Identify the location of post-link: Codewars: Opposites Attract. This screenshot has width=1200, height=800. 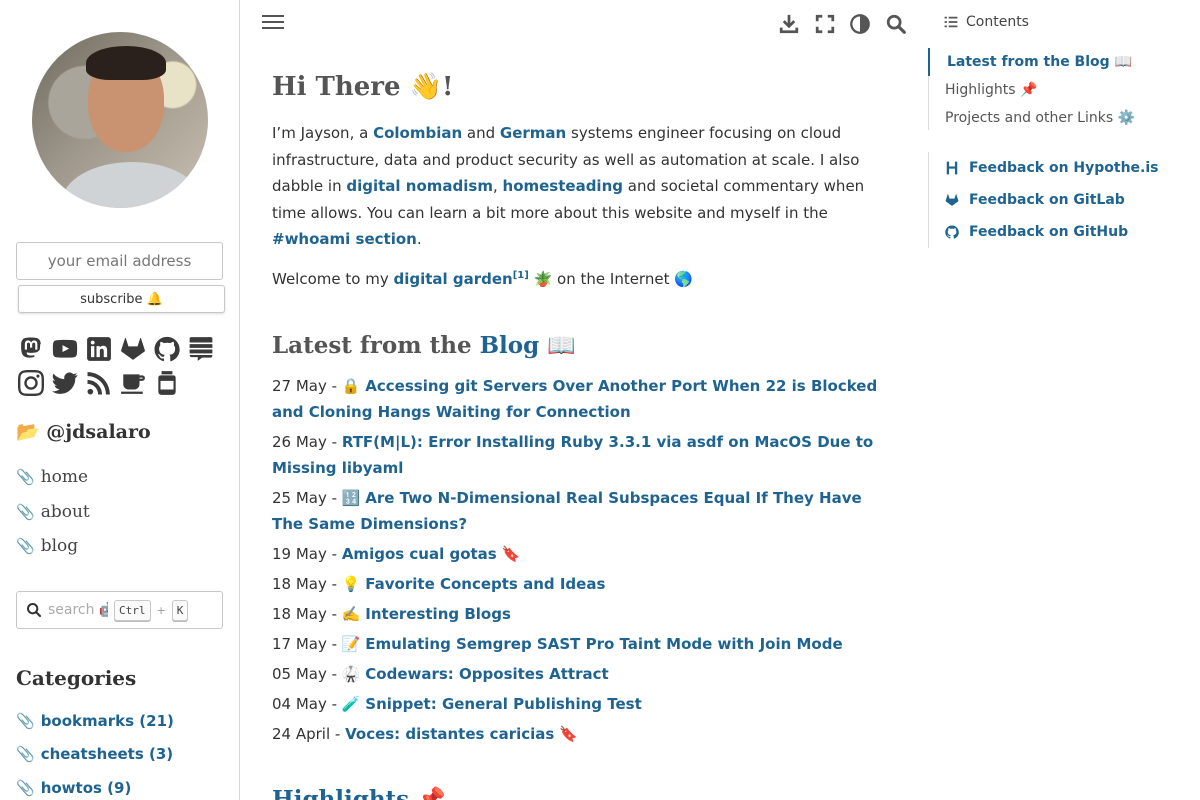
(486, 674).